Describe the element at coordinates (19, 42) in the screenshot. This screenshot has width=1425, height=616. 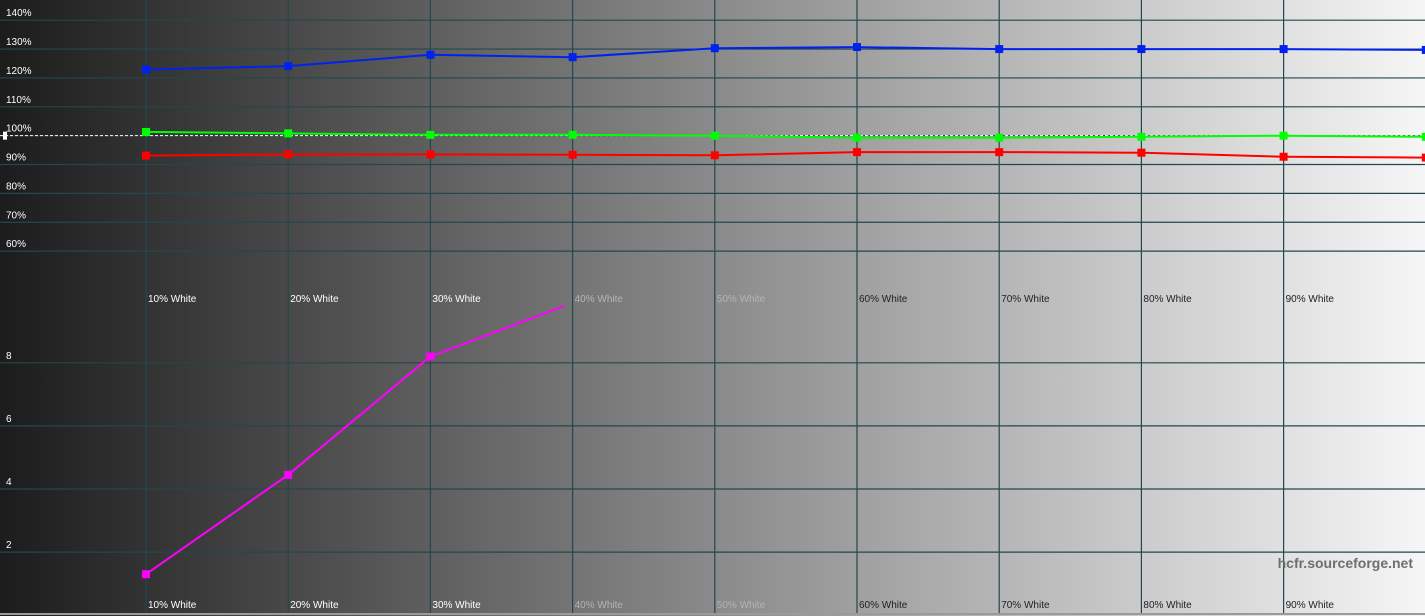
I see `y-tick-label: 130%` at that location.